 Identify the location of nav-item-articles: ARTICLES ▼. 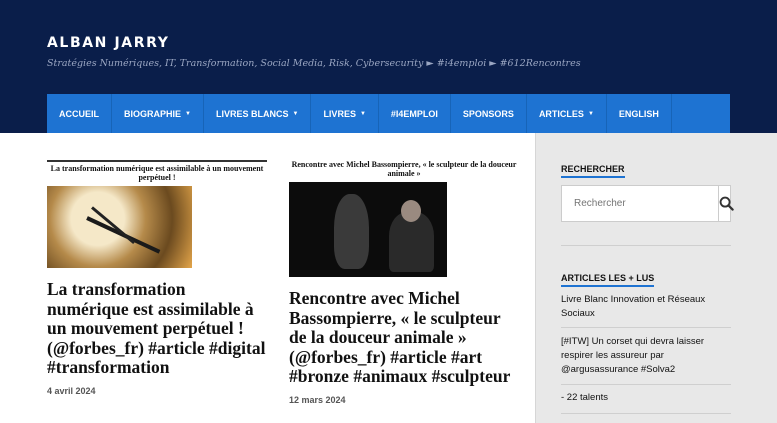
(567, 113).